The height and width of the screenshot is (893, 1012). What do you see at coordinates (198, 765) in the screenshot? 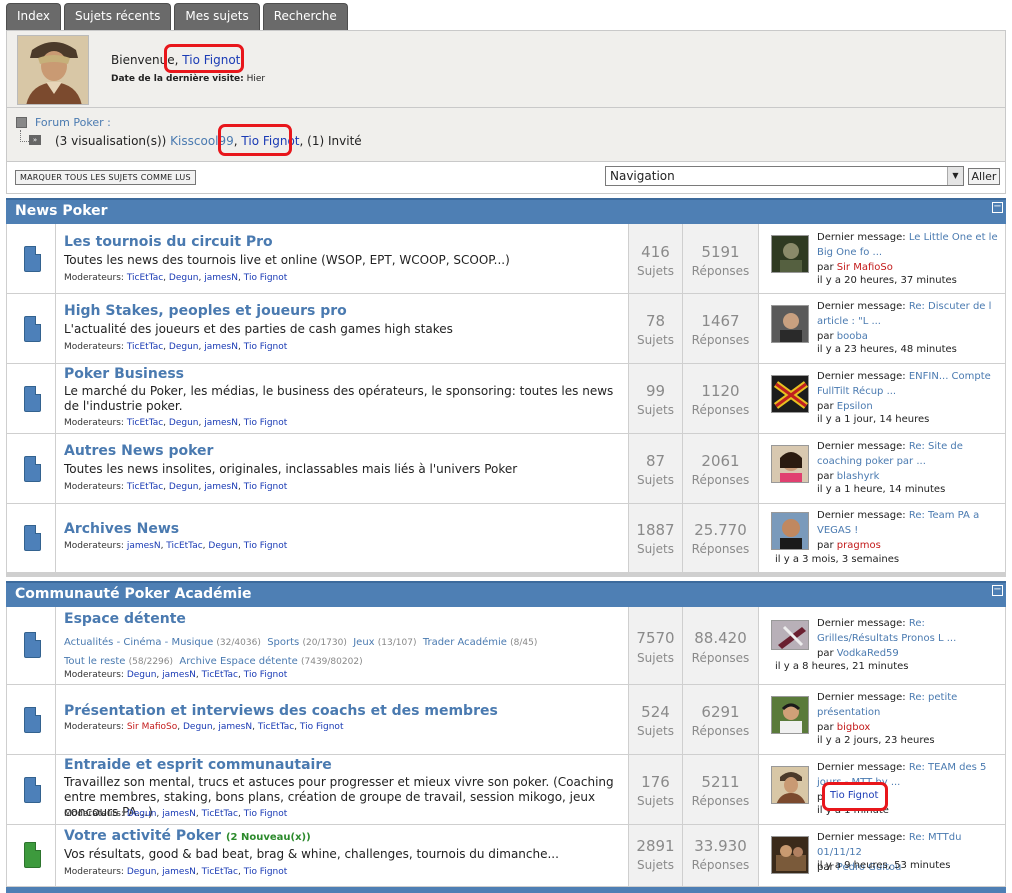
I see `forum-title-link: Entraide et esprit communautaire` at bounding box center [198, 765].